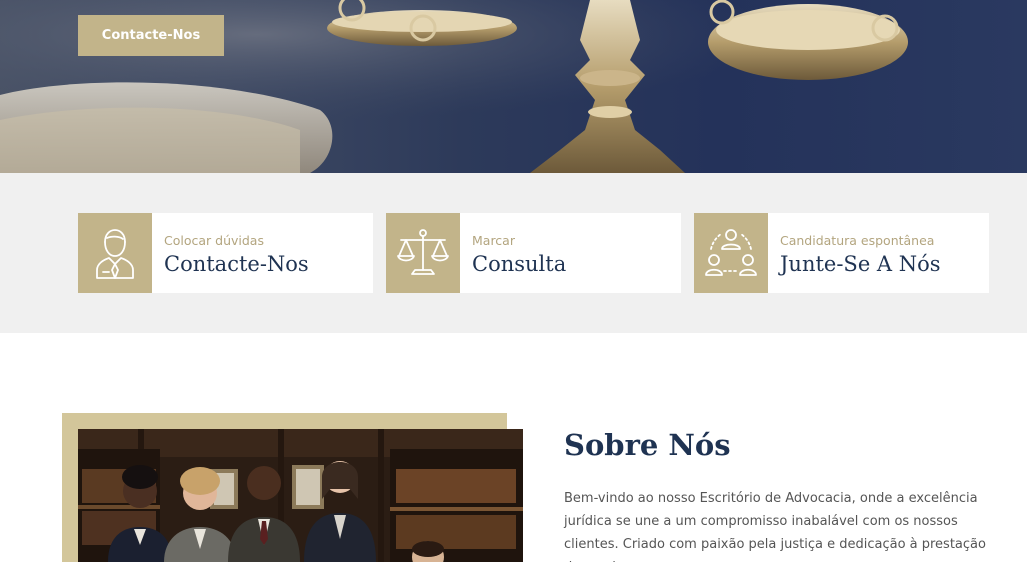 The image size is (1027, 562). I want to click on contact-button: Contacte-Nos, so click(151, 35).